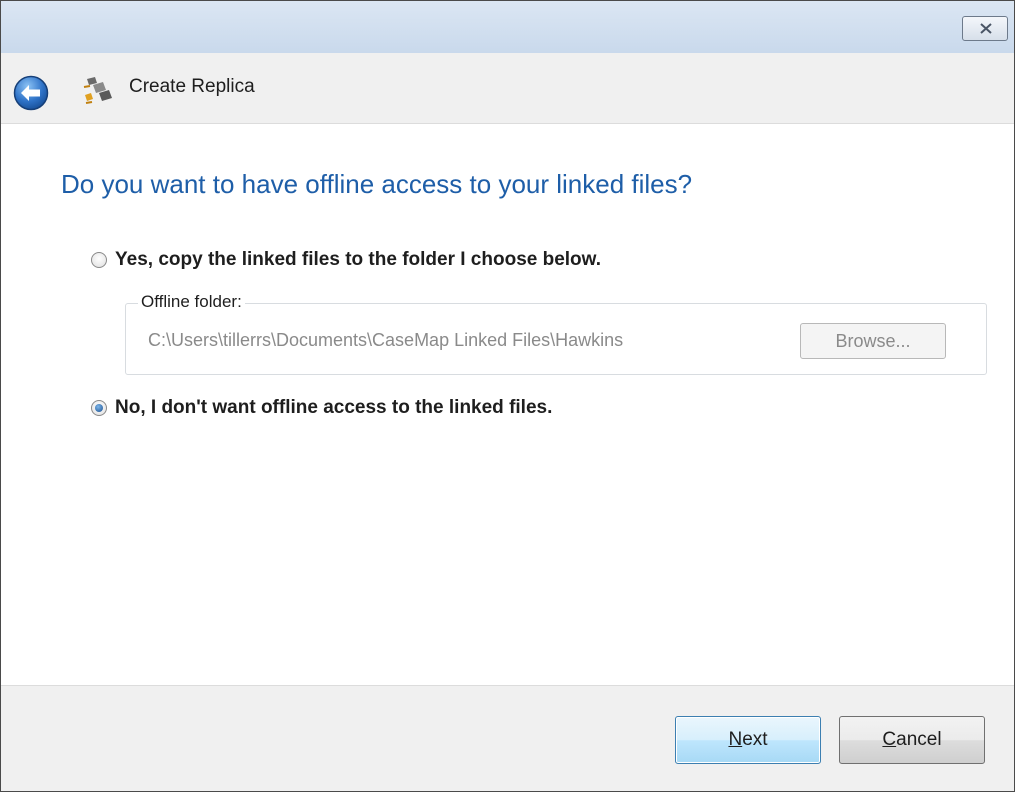 The height and width of the screenshot is (792, 1015). I want to click on next-button: Next, so click(748, 740).